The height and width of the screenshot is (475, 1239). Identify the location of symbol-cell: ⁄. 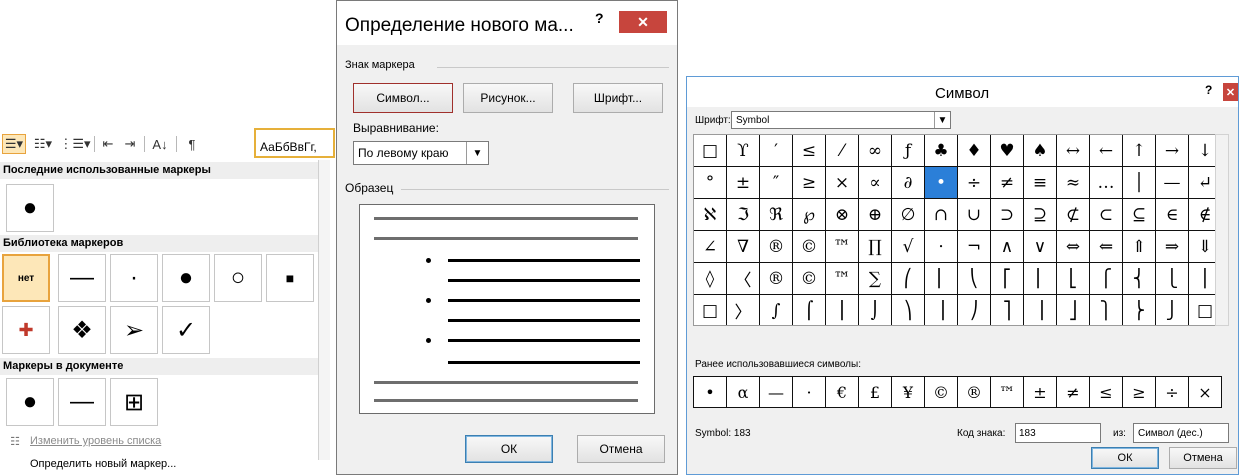
(842, 151).